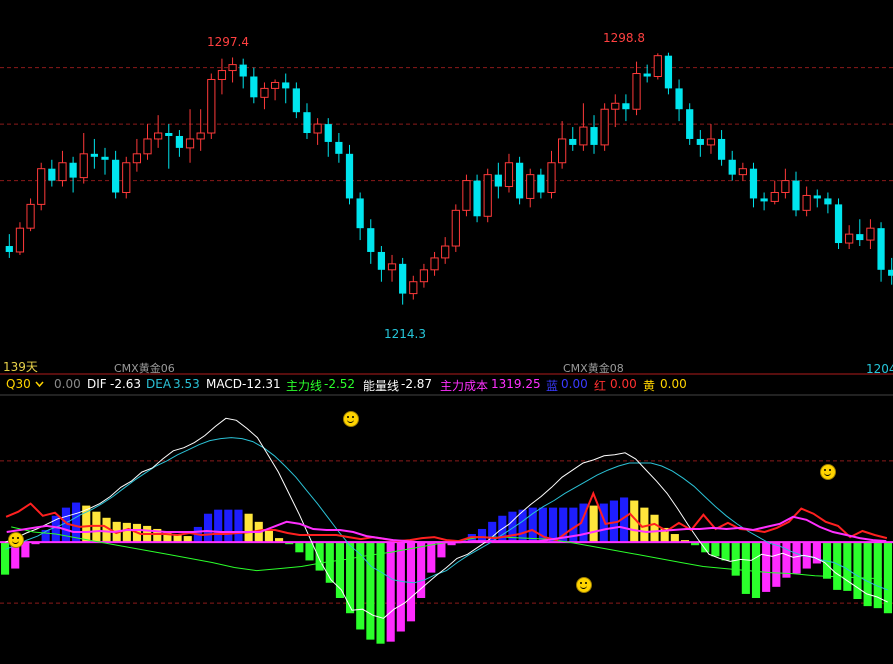 The height and width of the screenshot is (664, 893). Describe the element at coordinates (417, 384) in the screenshot. I see `energy-value: -2.87` at that location.